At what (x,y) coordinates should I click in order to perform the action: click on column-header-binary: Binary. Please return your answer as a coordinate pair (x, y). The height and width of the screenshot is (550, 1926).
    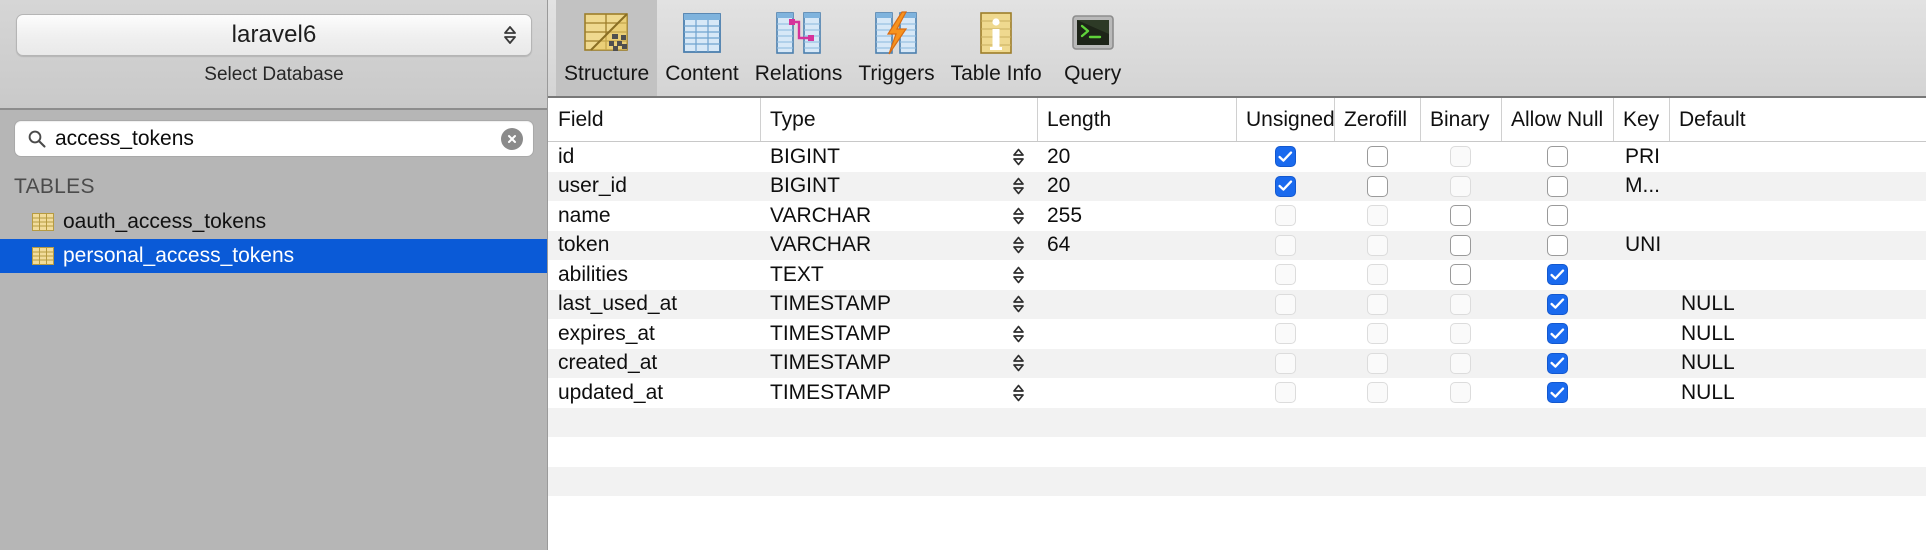
    Looking at the image, I should click on (1460, 119).